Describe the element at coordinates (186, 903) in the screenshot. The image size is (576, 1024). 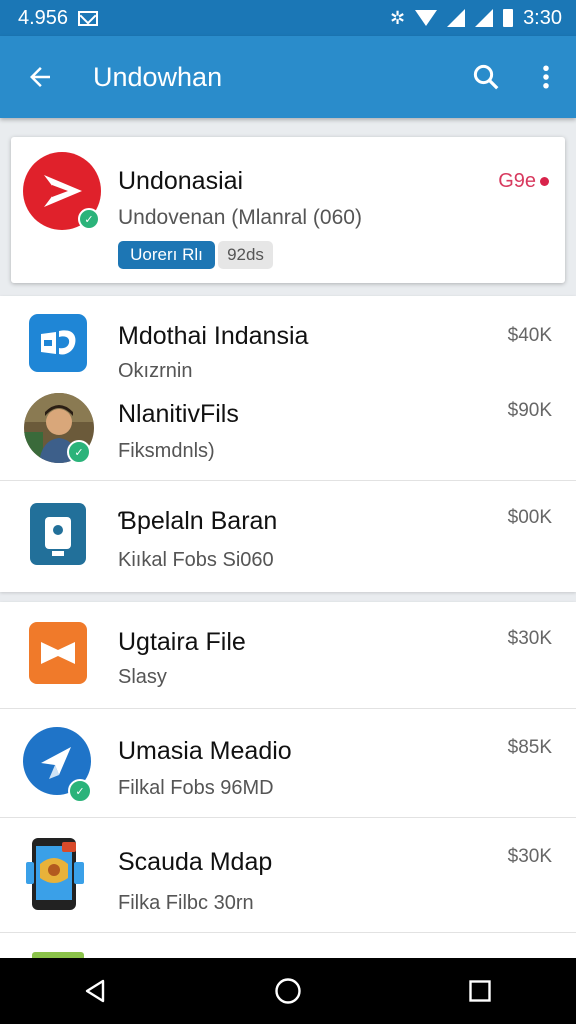
I see `item-subtitle: Filka Filbc 30rn` at that location.